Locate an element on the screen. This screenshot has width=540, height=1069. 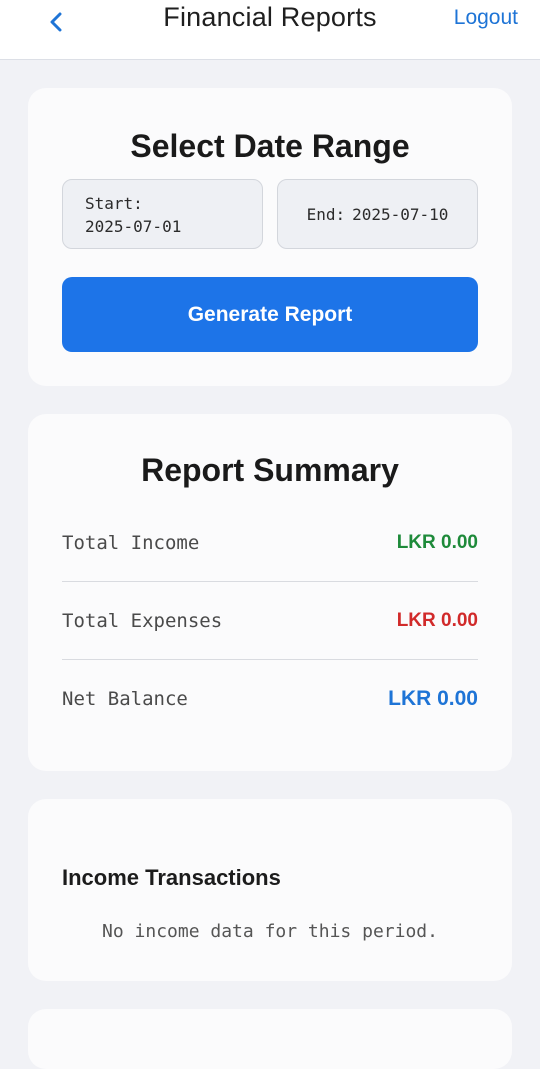
income-empty-message: No income data for this period. is located at coordinates (270, 931).